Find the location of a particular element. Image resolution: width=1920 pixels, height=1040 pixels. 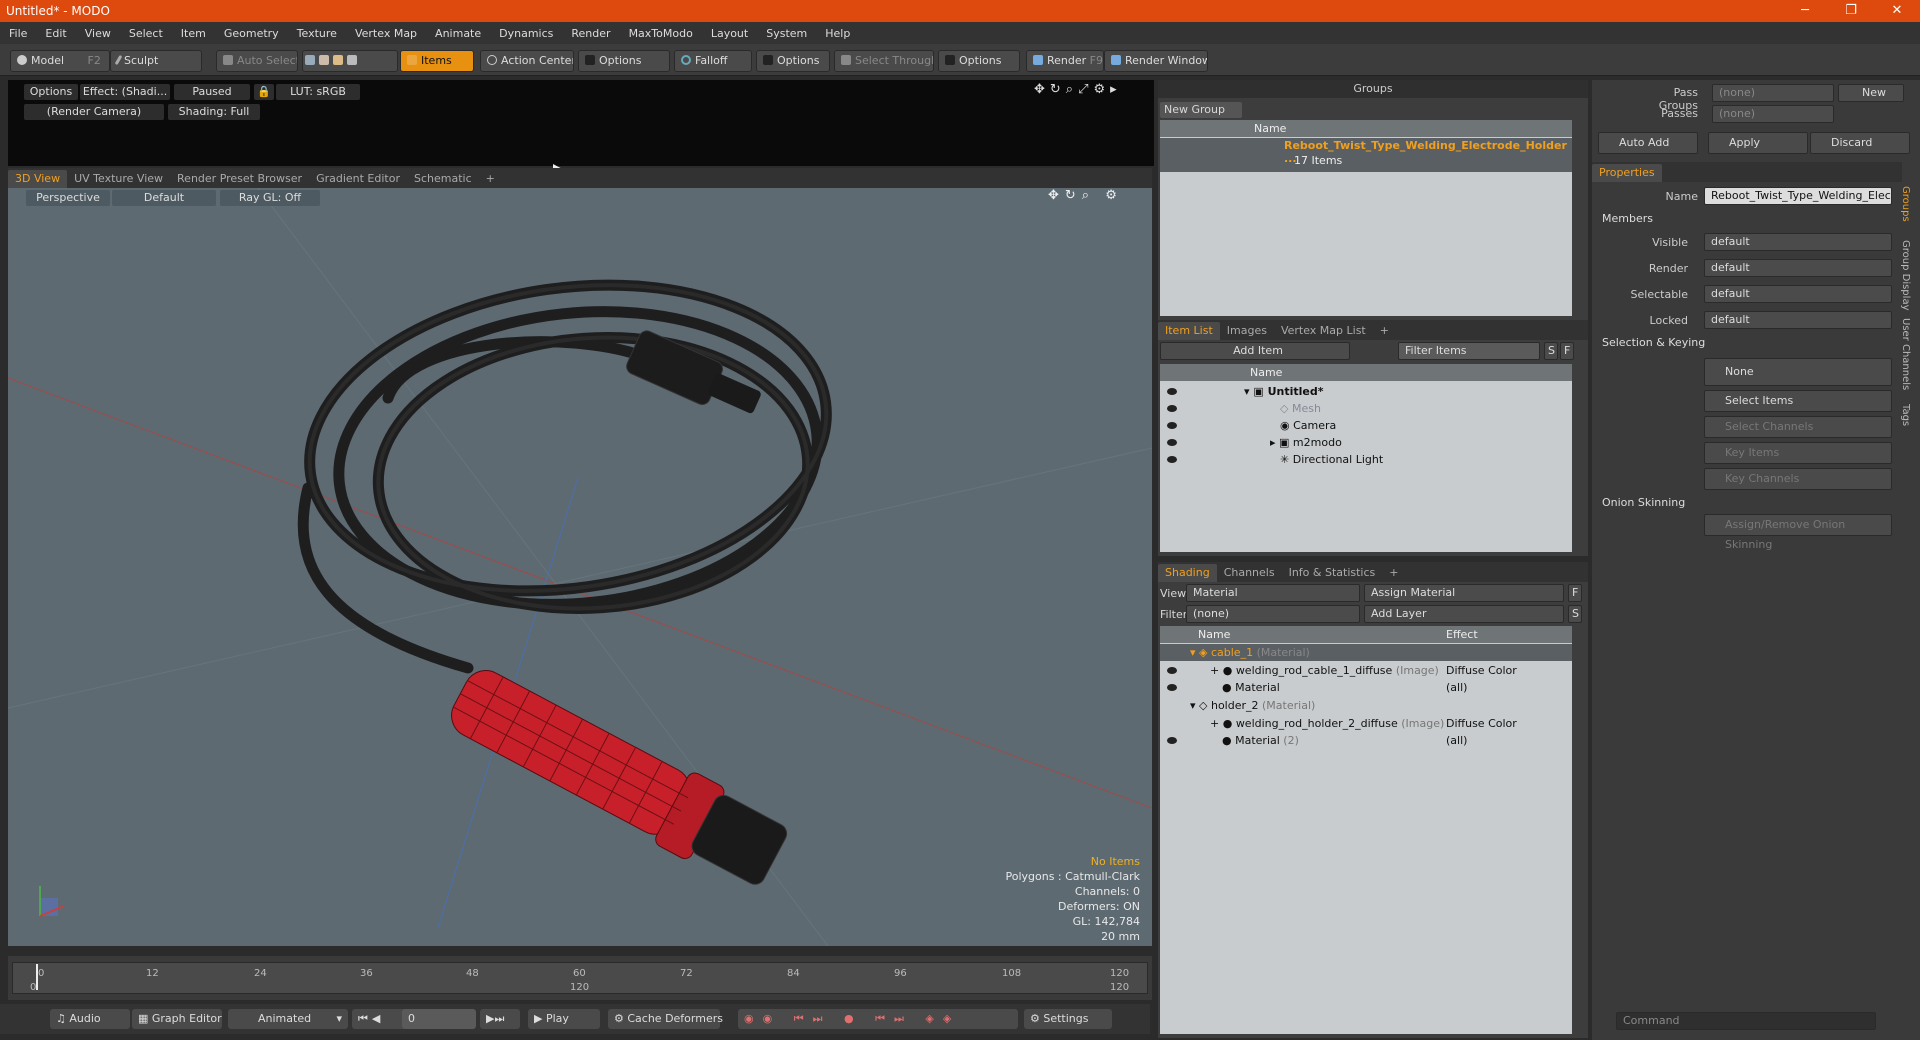

apply-button: Apply is located at coordinates (1758, 143).